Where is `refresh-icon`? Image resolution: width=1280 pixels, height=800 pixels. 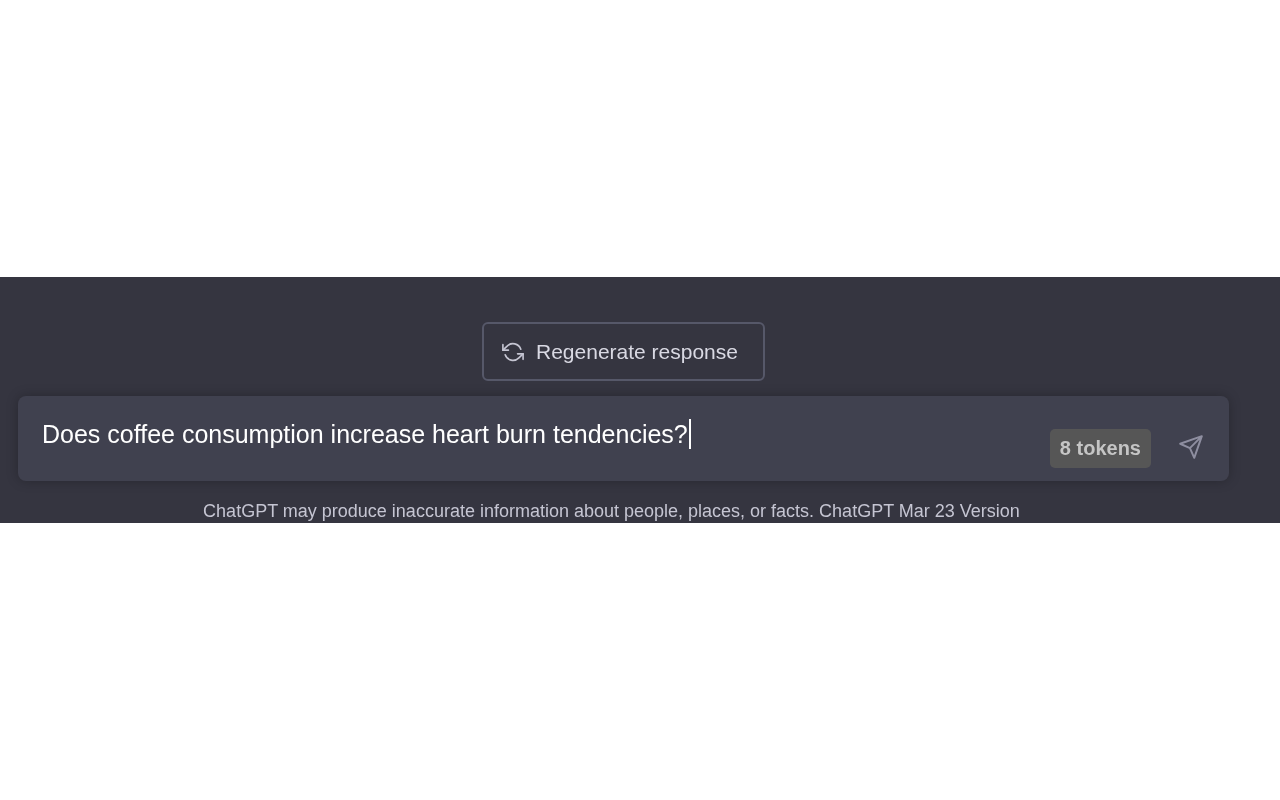 refresh-icon is located at coordinates (513, 351).